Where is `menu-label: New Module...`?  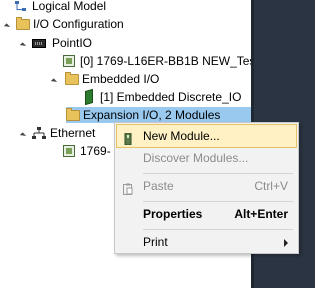
menu-label: New Module... is located at coordinates (181, 136).